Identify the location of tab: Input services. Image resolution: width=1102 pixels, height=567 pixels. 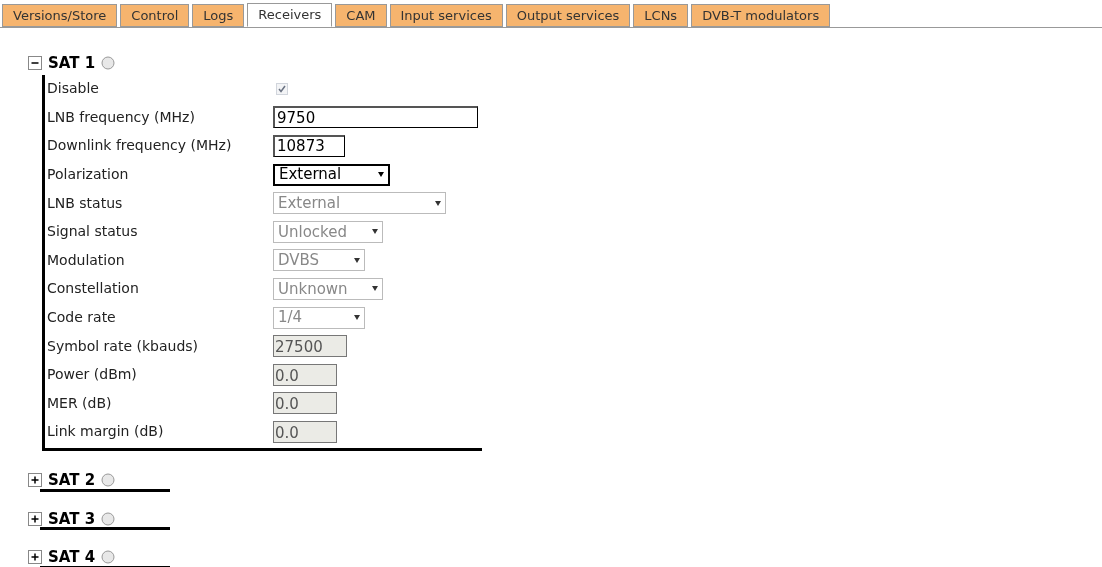
(446, 15).